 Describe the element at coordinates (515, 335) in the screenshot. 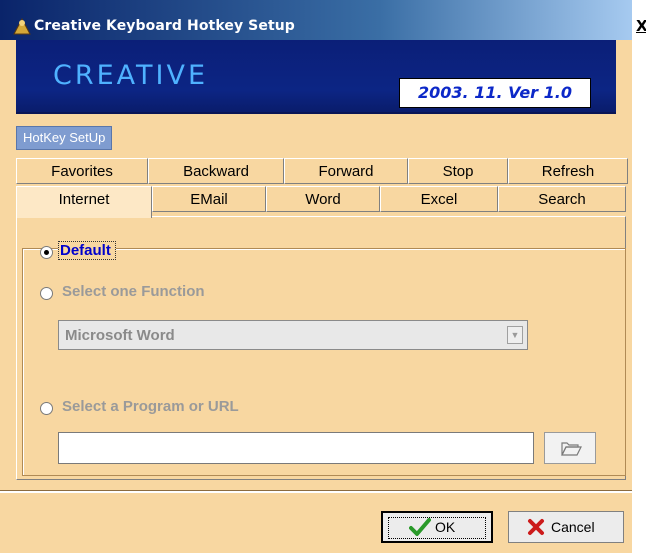

I see `chevron-down-icon: ▼` at that location.